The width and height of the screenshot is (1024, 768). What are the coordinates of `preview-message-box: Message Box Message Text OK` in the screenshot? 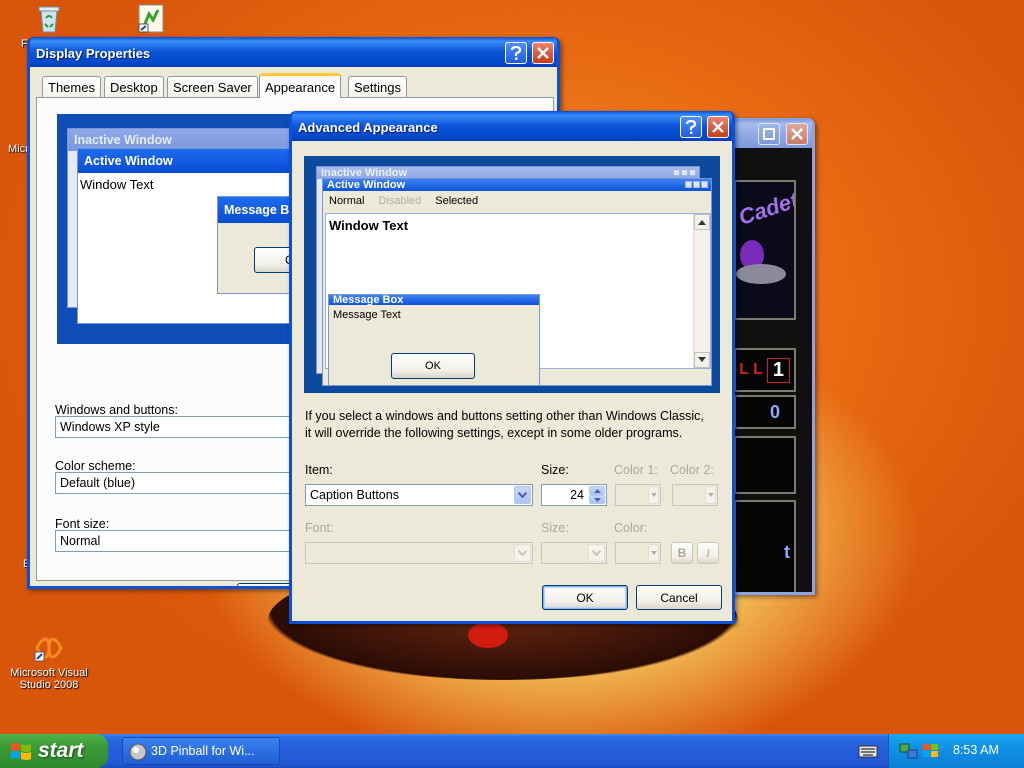 It's located at (434, 340).